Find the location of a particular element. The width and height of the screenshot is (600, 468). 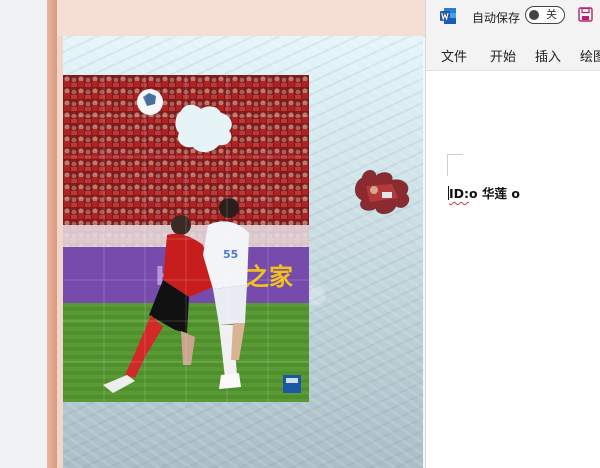

toggle-knob is located at coordinates (534, 15).